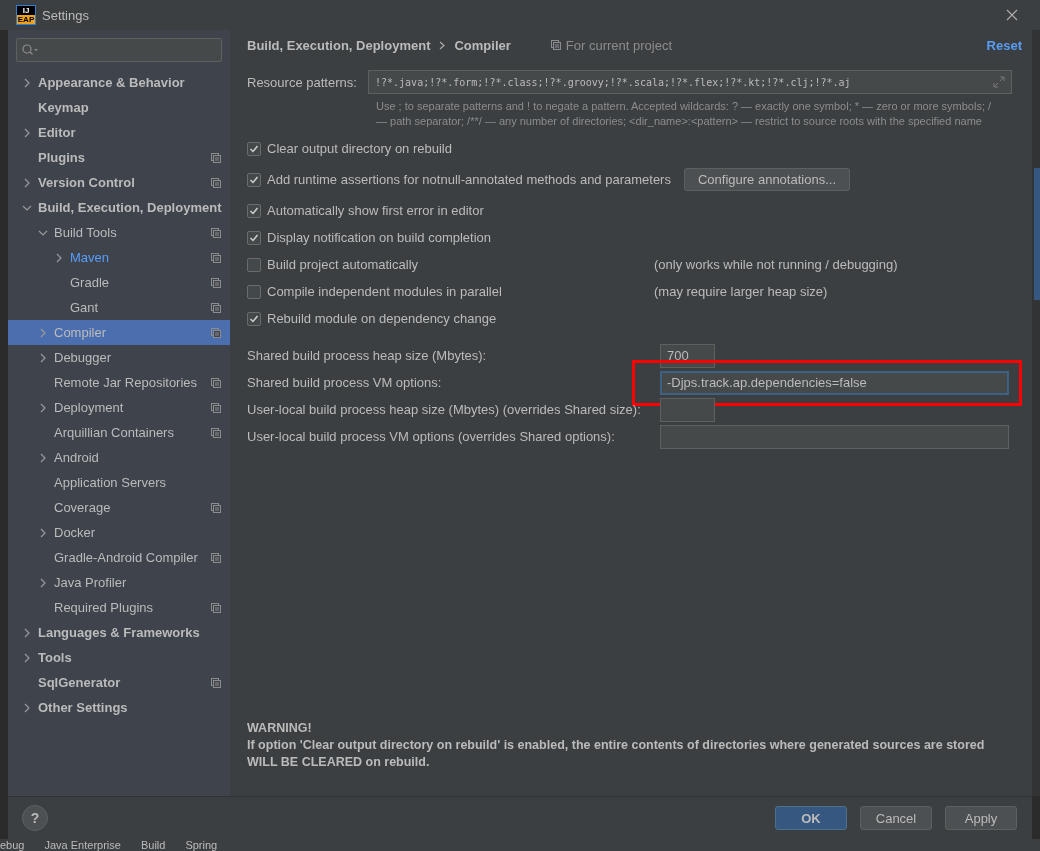 This screenshot has height=851, width=1040. I want to click on input-field: -Djps.track.ap.dependencies=false, so click(834, 382).